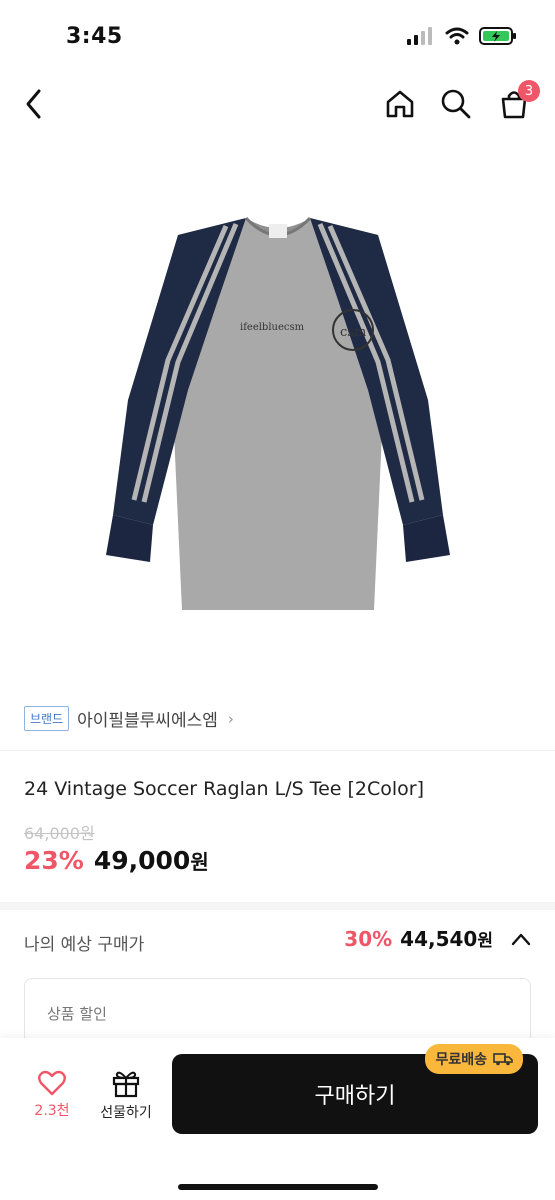  I want to click on status-time: 3:45, so click(94, 36).